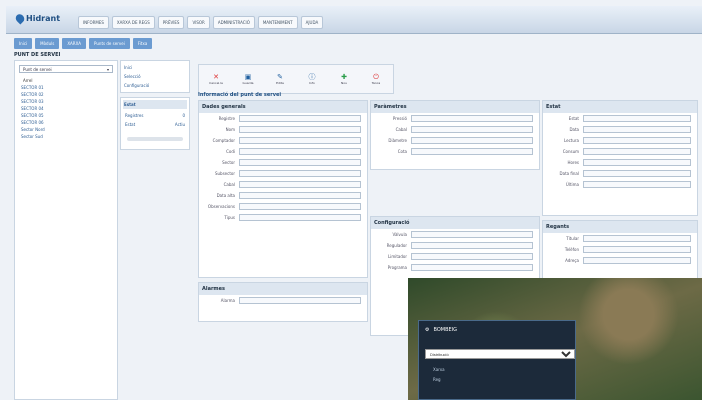 This screenshot has width=702, height=400. I want to click on cancel-icon: ✕, so click(216, 77).